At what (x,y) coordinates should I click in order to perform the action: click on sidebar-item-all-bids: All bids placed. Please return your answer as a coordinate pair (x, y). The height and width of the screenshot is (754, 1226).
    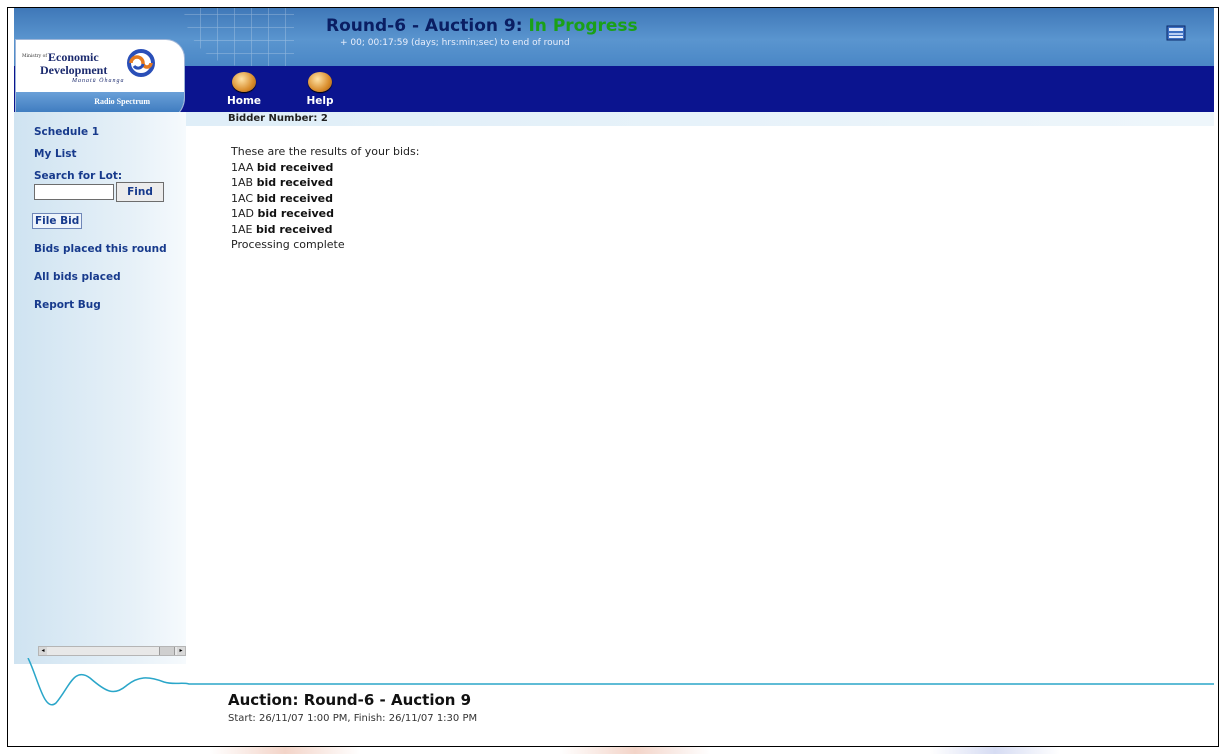
    Looking at the image, I should click on (77, 277).